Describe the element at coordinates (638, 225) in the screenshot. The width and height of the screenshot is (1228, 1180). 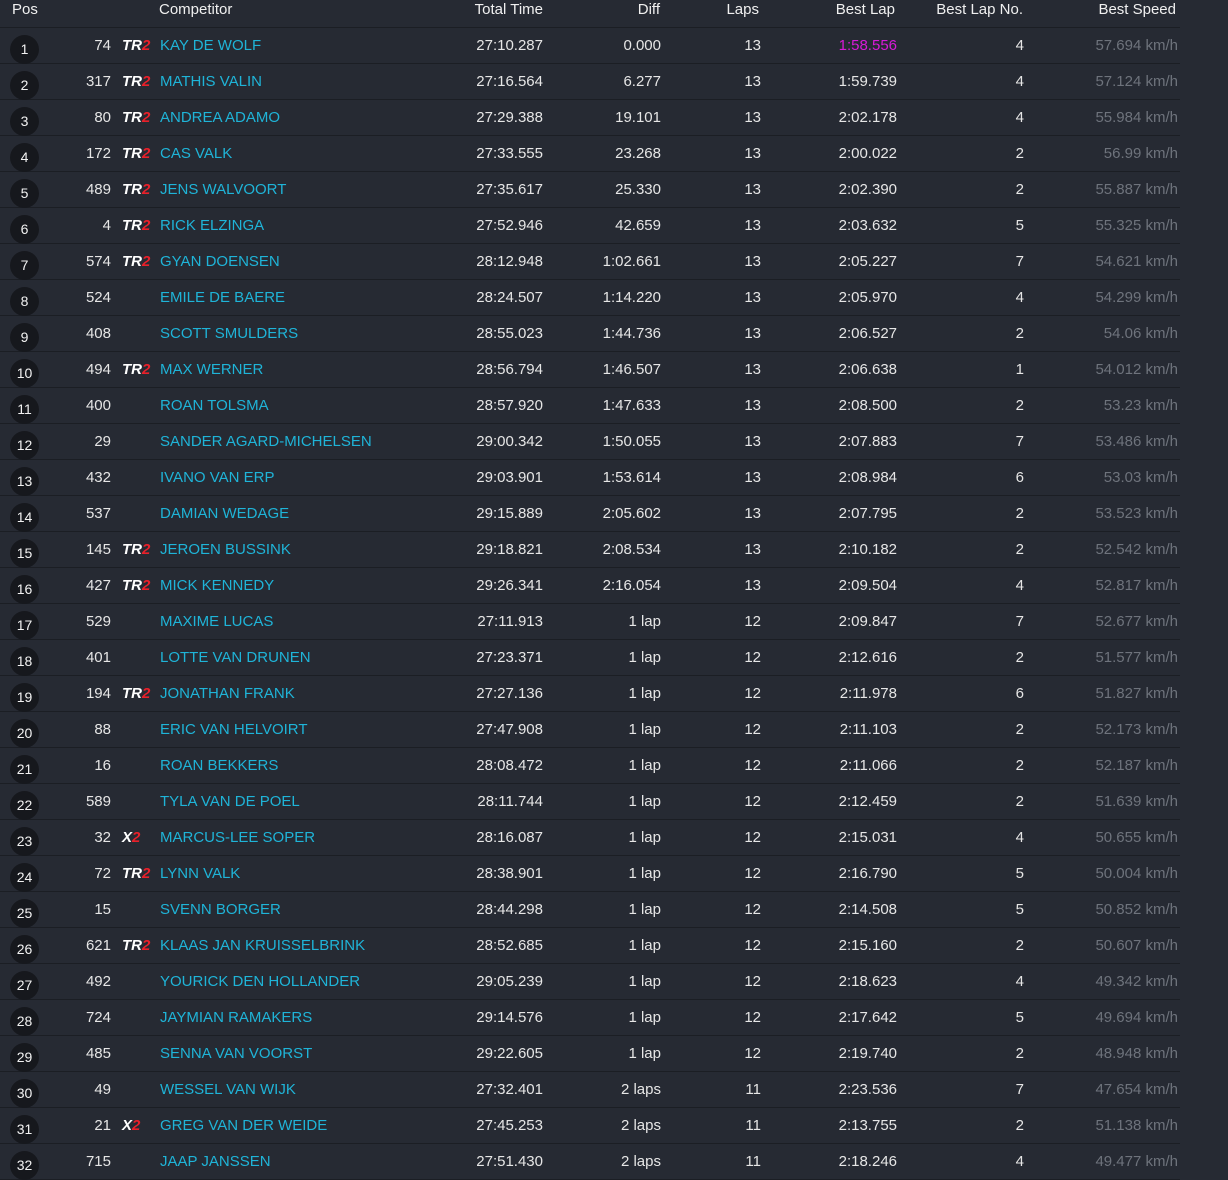
I see `diff: 42.659` at that location.